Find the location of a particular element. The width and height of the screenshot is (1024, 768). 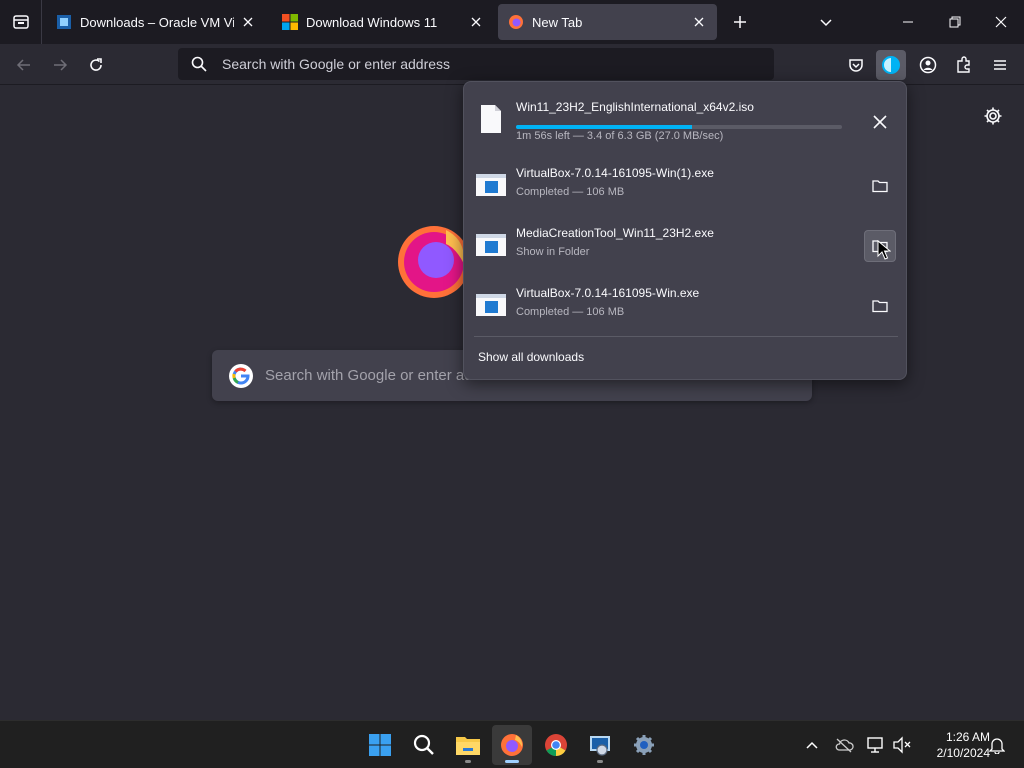

volume-muted-icon is located at coordinates (902, 745).